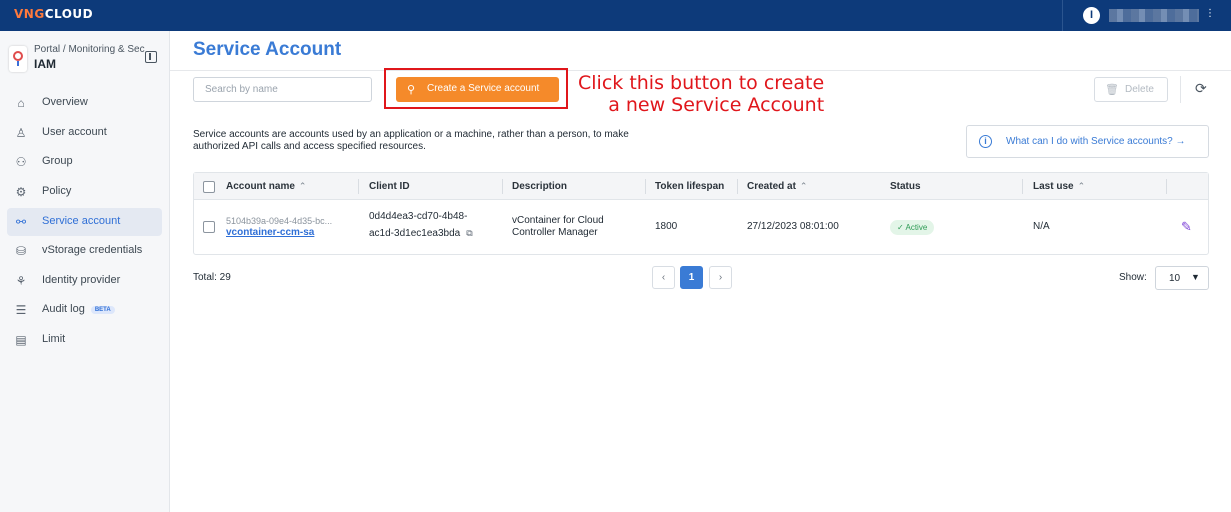  I want to click on app-name: IAM, so click(45, 64).